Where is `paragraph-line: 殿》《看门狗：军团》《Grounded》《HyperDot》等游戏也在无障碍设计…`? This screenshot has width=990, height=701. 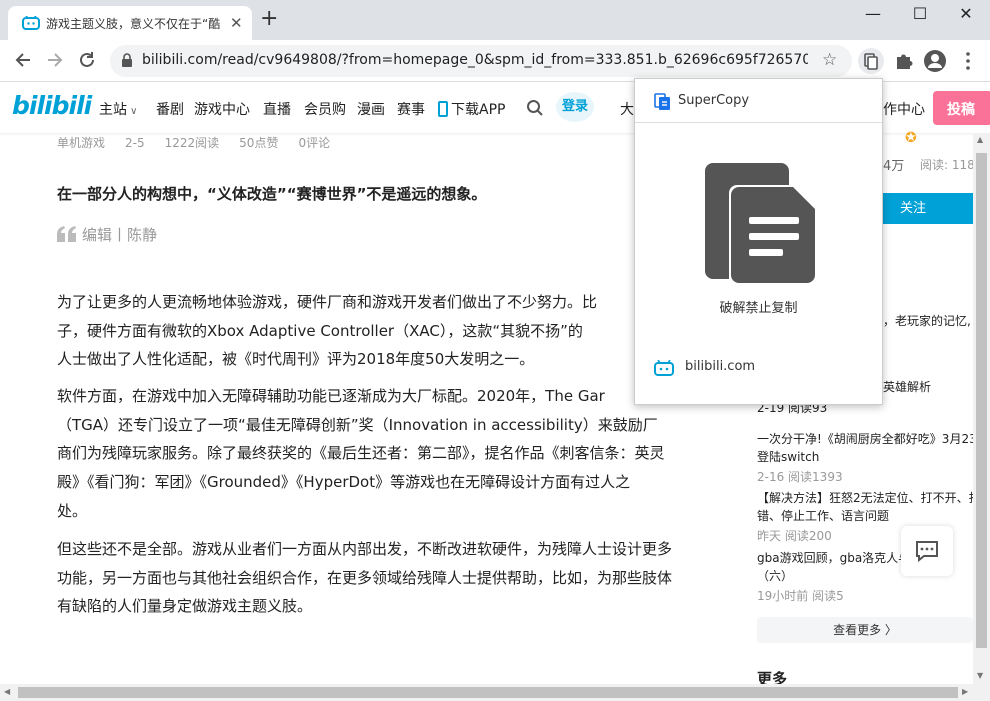 paragraph-line: 殿》《看门狗：军团》《Grounded》《HyperDot》等游戏也在无障碍设计… is located at coordinates (344, 482).